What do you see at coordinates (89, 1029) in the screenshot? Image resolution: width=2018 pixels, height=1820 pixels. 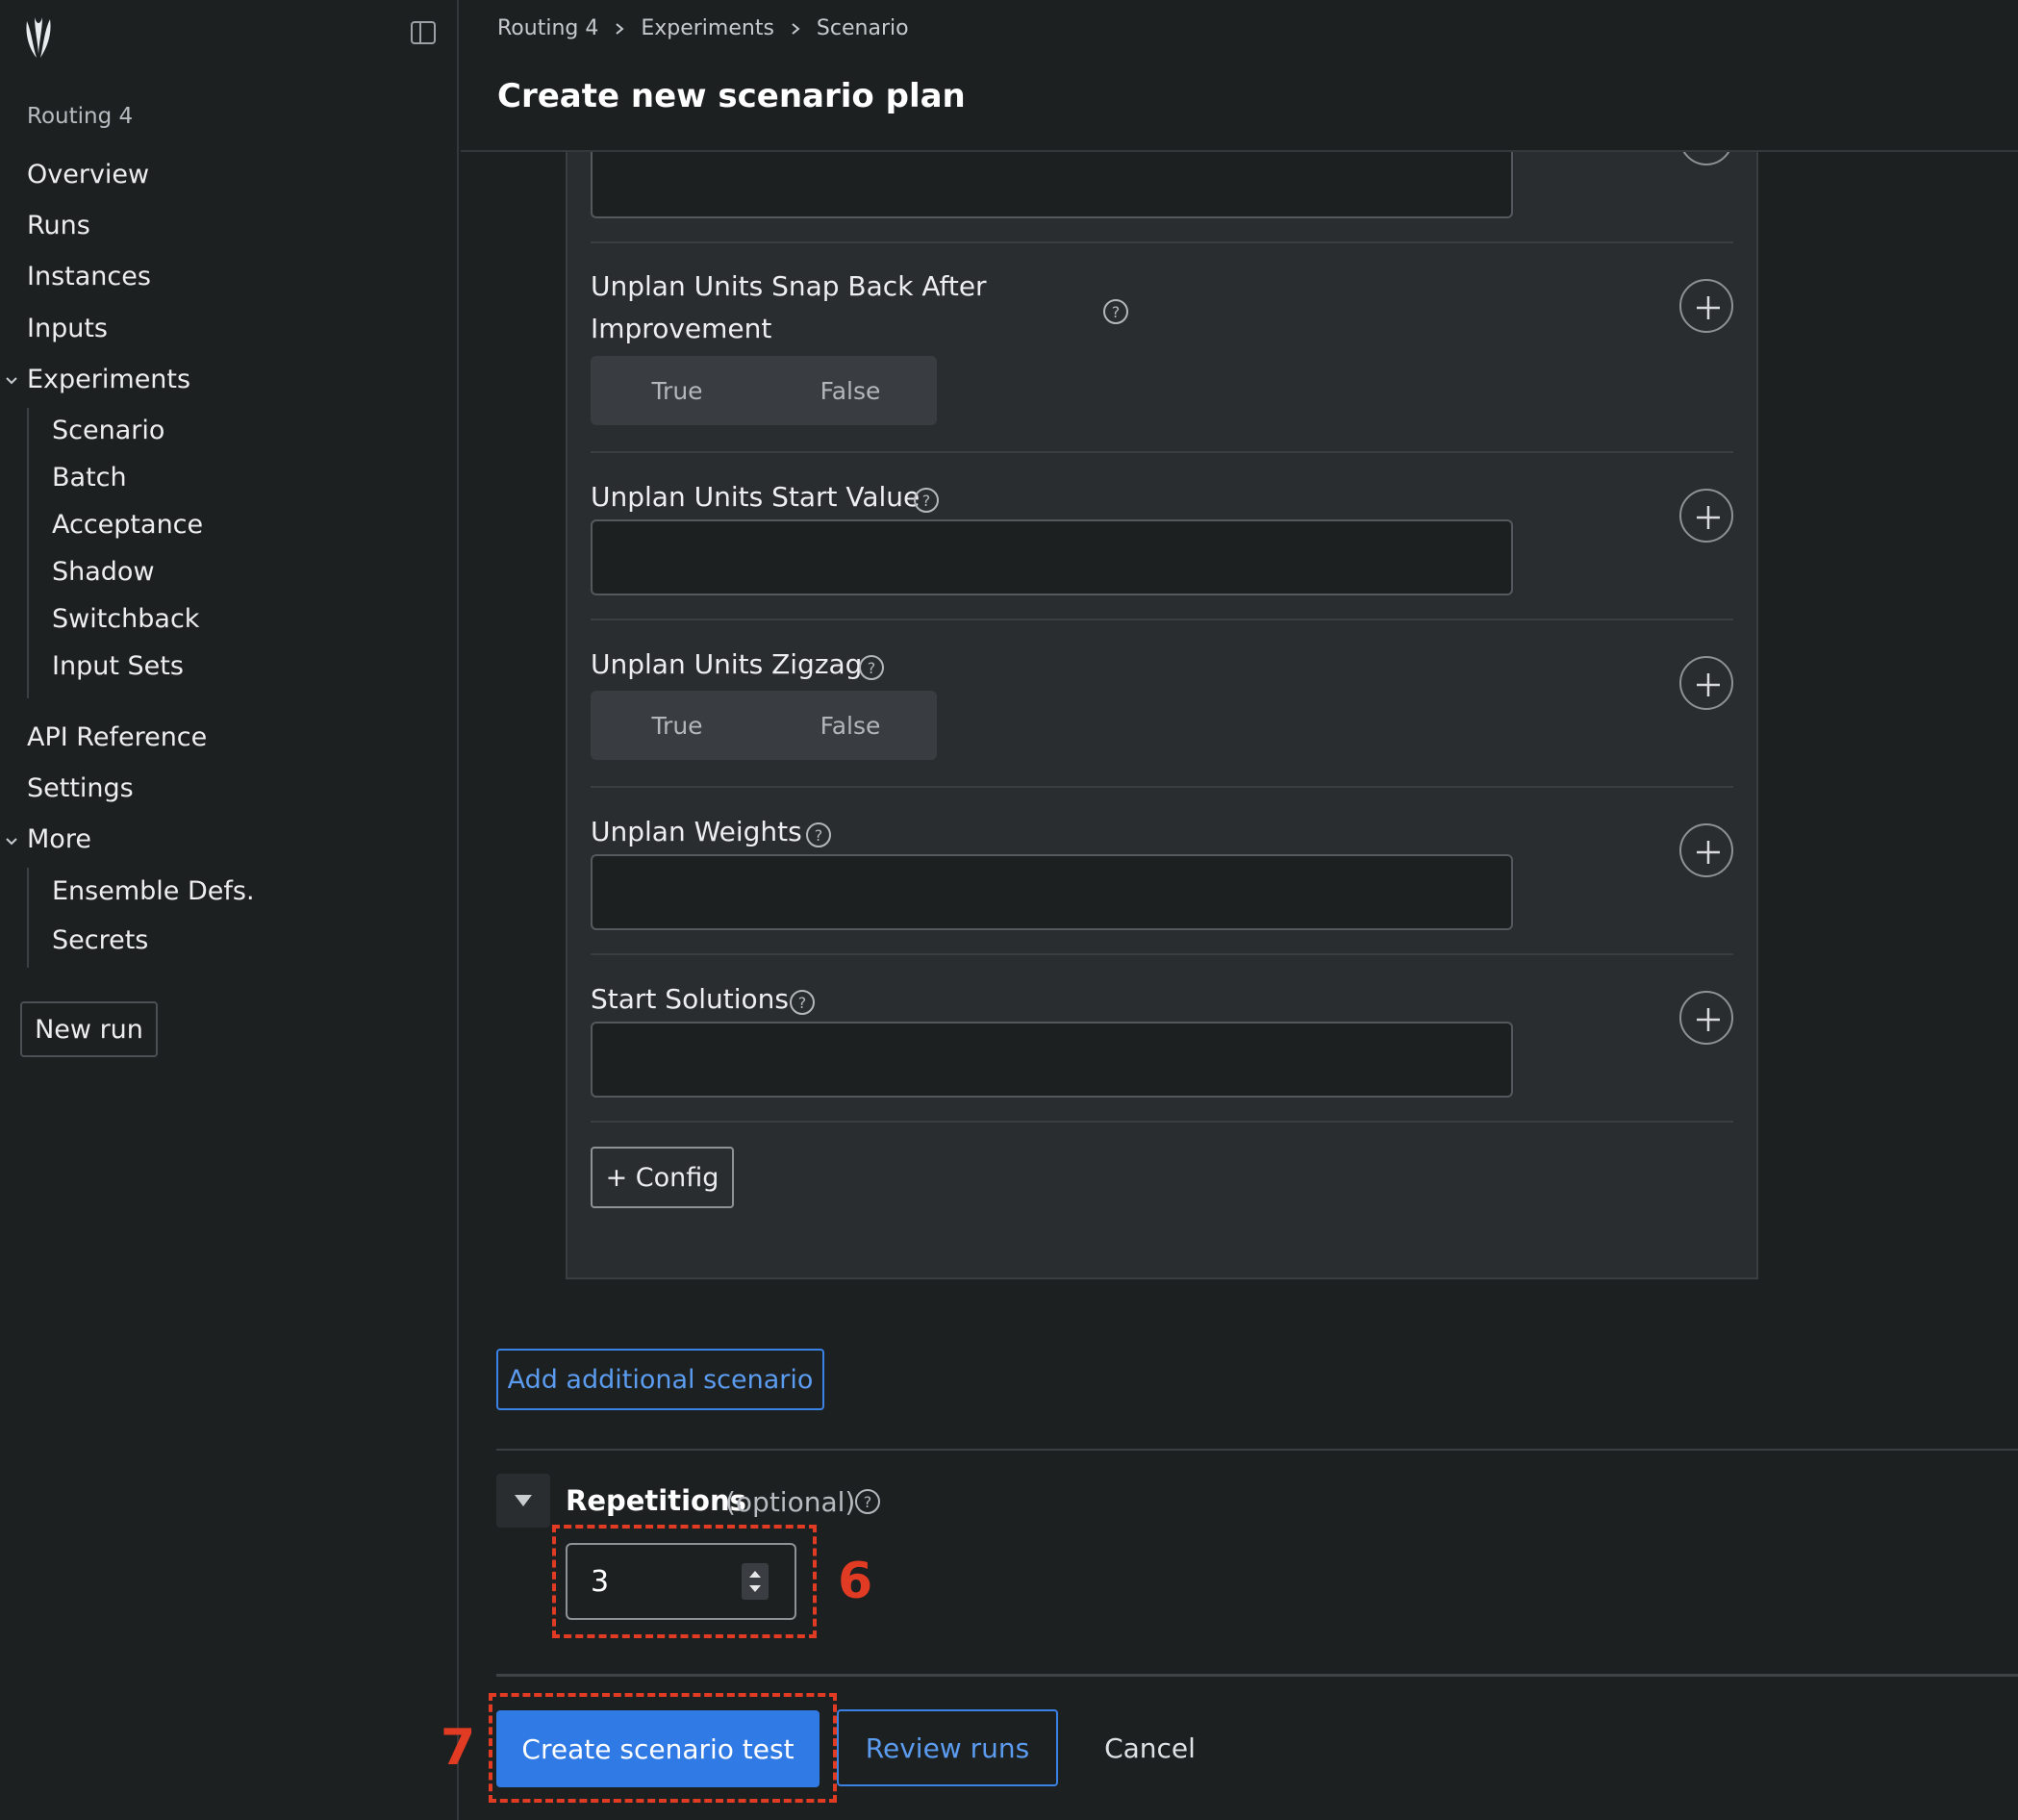 I see `new-run-button: New run` at bounding box center [89, 1029].